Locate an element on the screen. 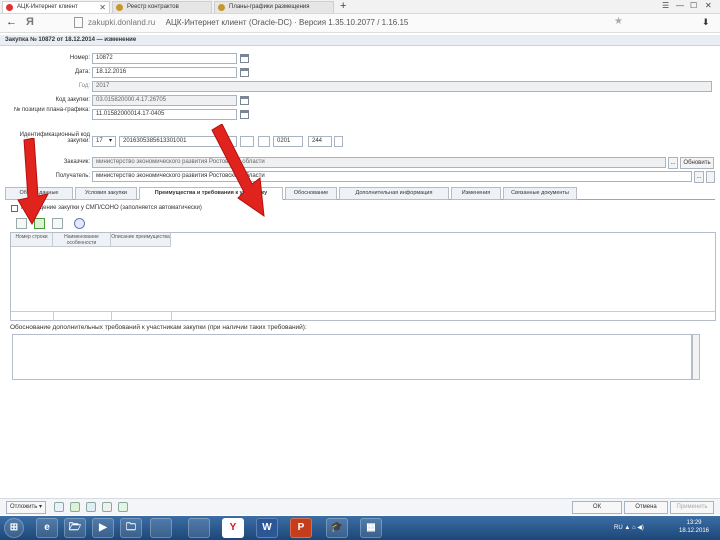 The width and height of the screenshot is (720, 540). refresh-icon is located at coordinates (75, 507).